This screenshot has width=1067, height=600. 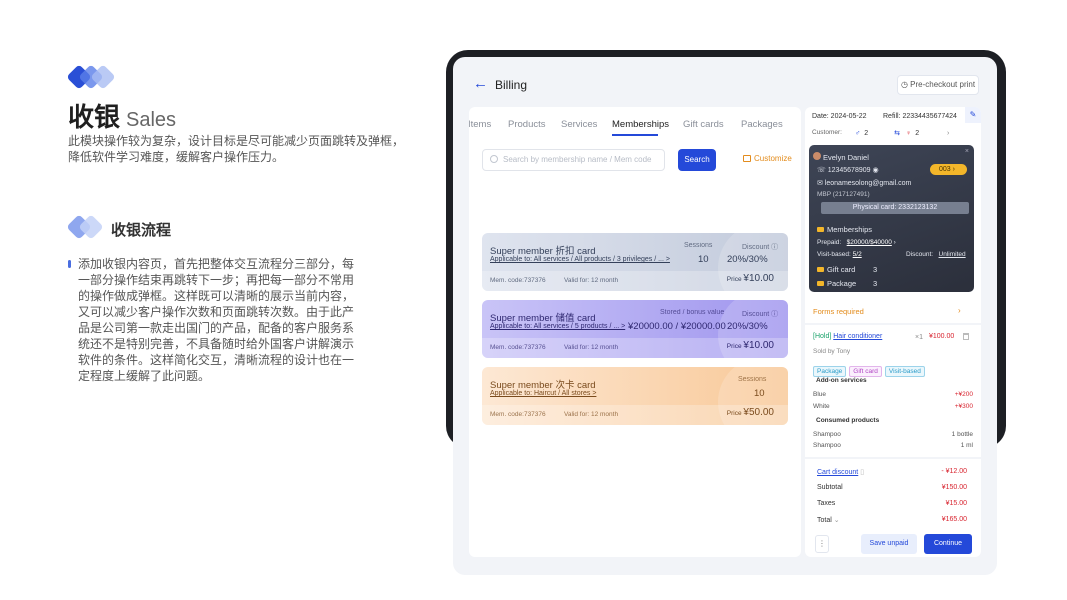 I want to click on cart-discount-link: Cart discount, so click(x=837, y=472).